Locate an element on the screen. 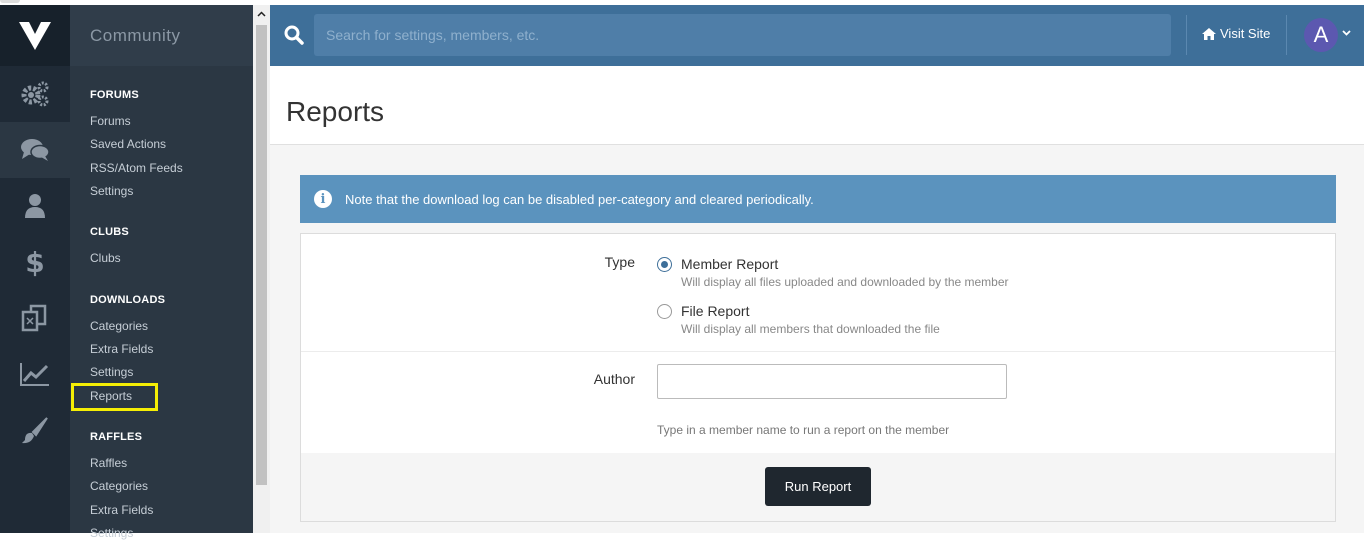 The height and width of the screenshot is (540, 1364). rail-customization is located at coordinates (35, 430).